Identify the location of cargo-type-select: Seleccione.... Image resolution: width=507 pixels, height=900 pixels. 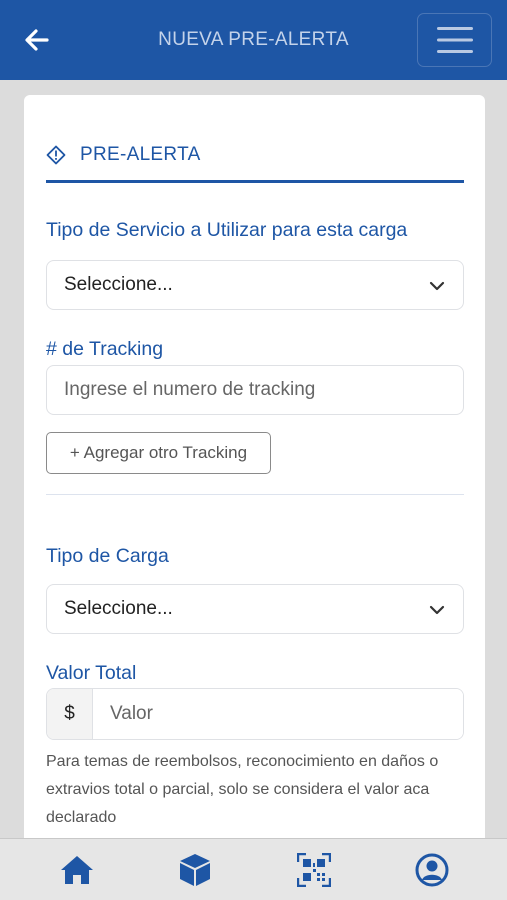
(255, 609).